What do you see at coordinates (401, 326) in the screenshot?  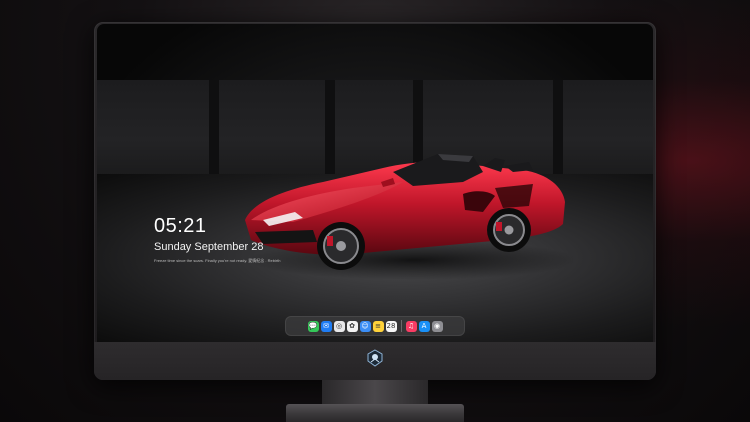 I see `dock-separator` at bounding box center [401, 326].